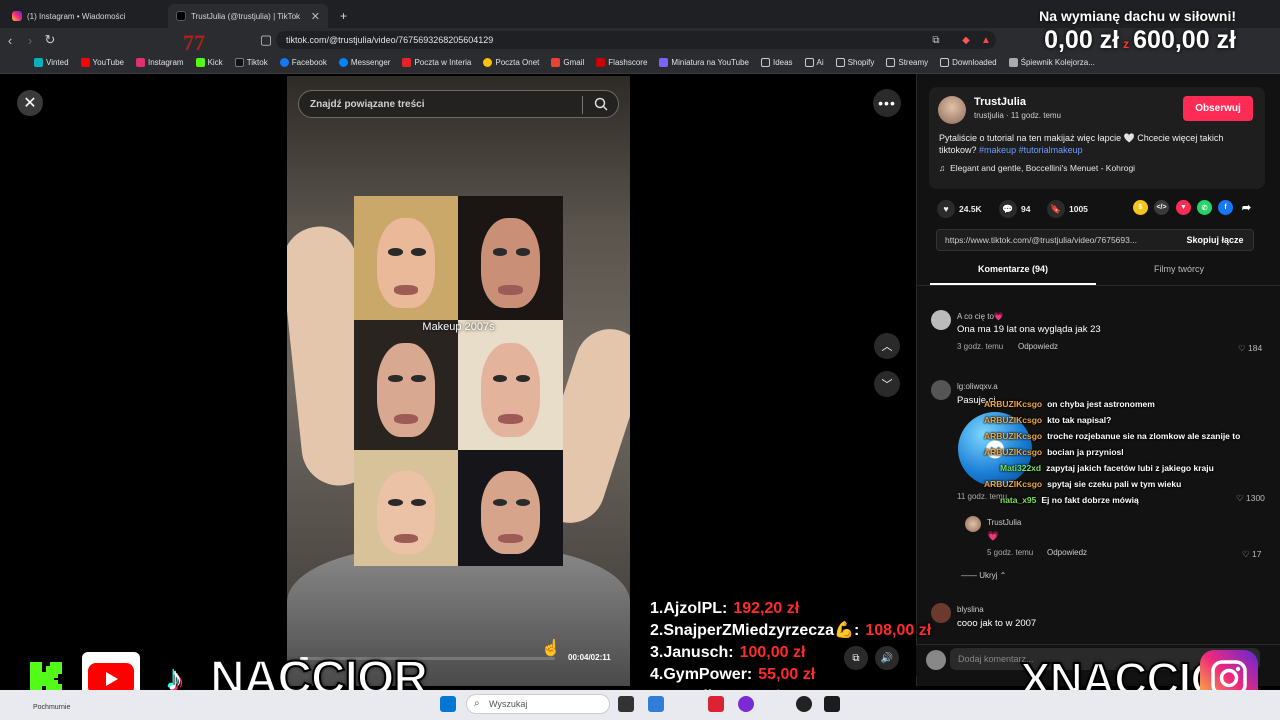 The width and height of the screenshot is (1280, 720). I want to click on tab-tiktok: TrustJulia (@trustjulia) | TikTok ✕, so click(248, 16).